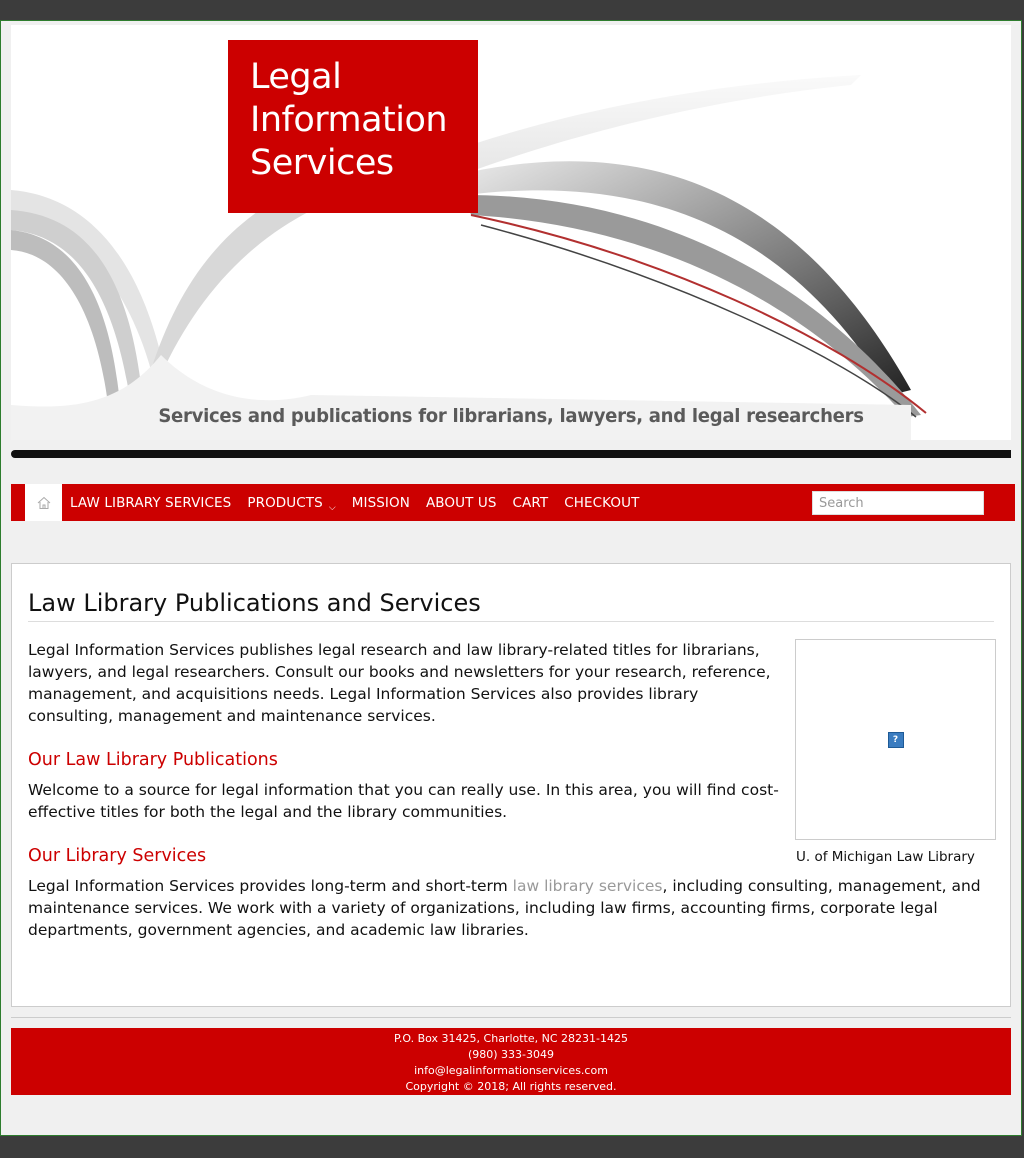 Image resolution: width=1024 pixels, height=1158 pixels. I want to click on company-logo: Legal Information Services, so click(353, 126).